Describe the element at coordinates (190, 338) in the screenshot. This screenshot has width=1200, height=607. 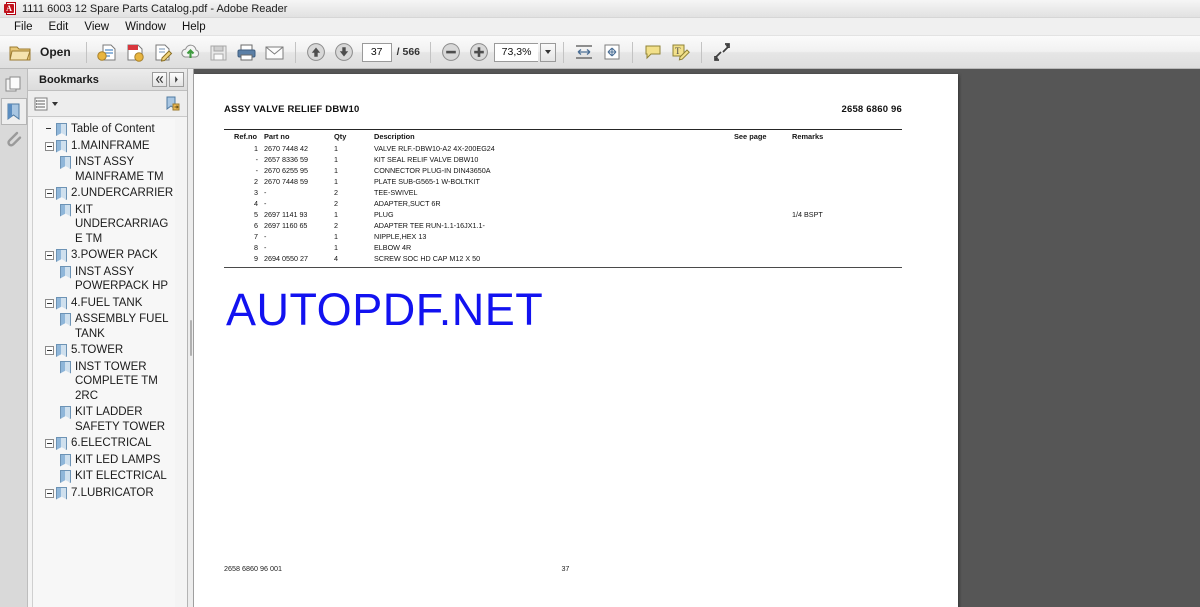
I see `splitter-grip` at that location.